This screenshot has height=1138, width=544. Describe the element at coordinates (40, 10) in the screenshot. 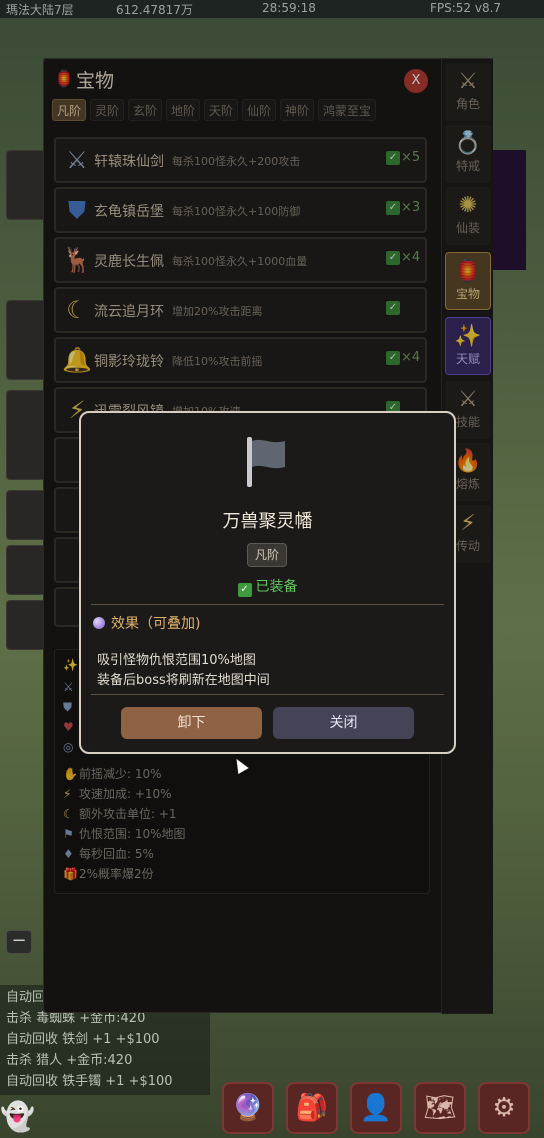

I see `map-level: 瑪法大陆7层` at that location.